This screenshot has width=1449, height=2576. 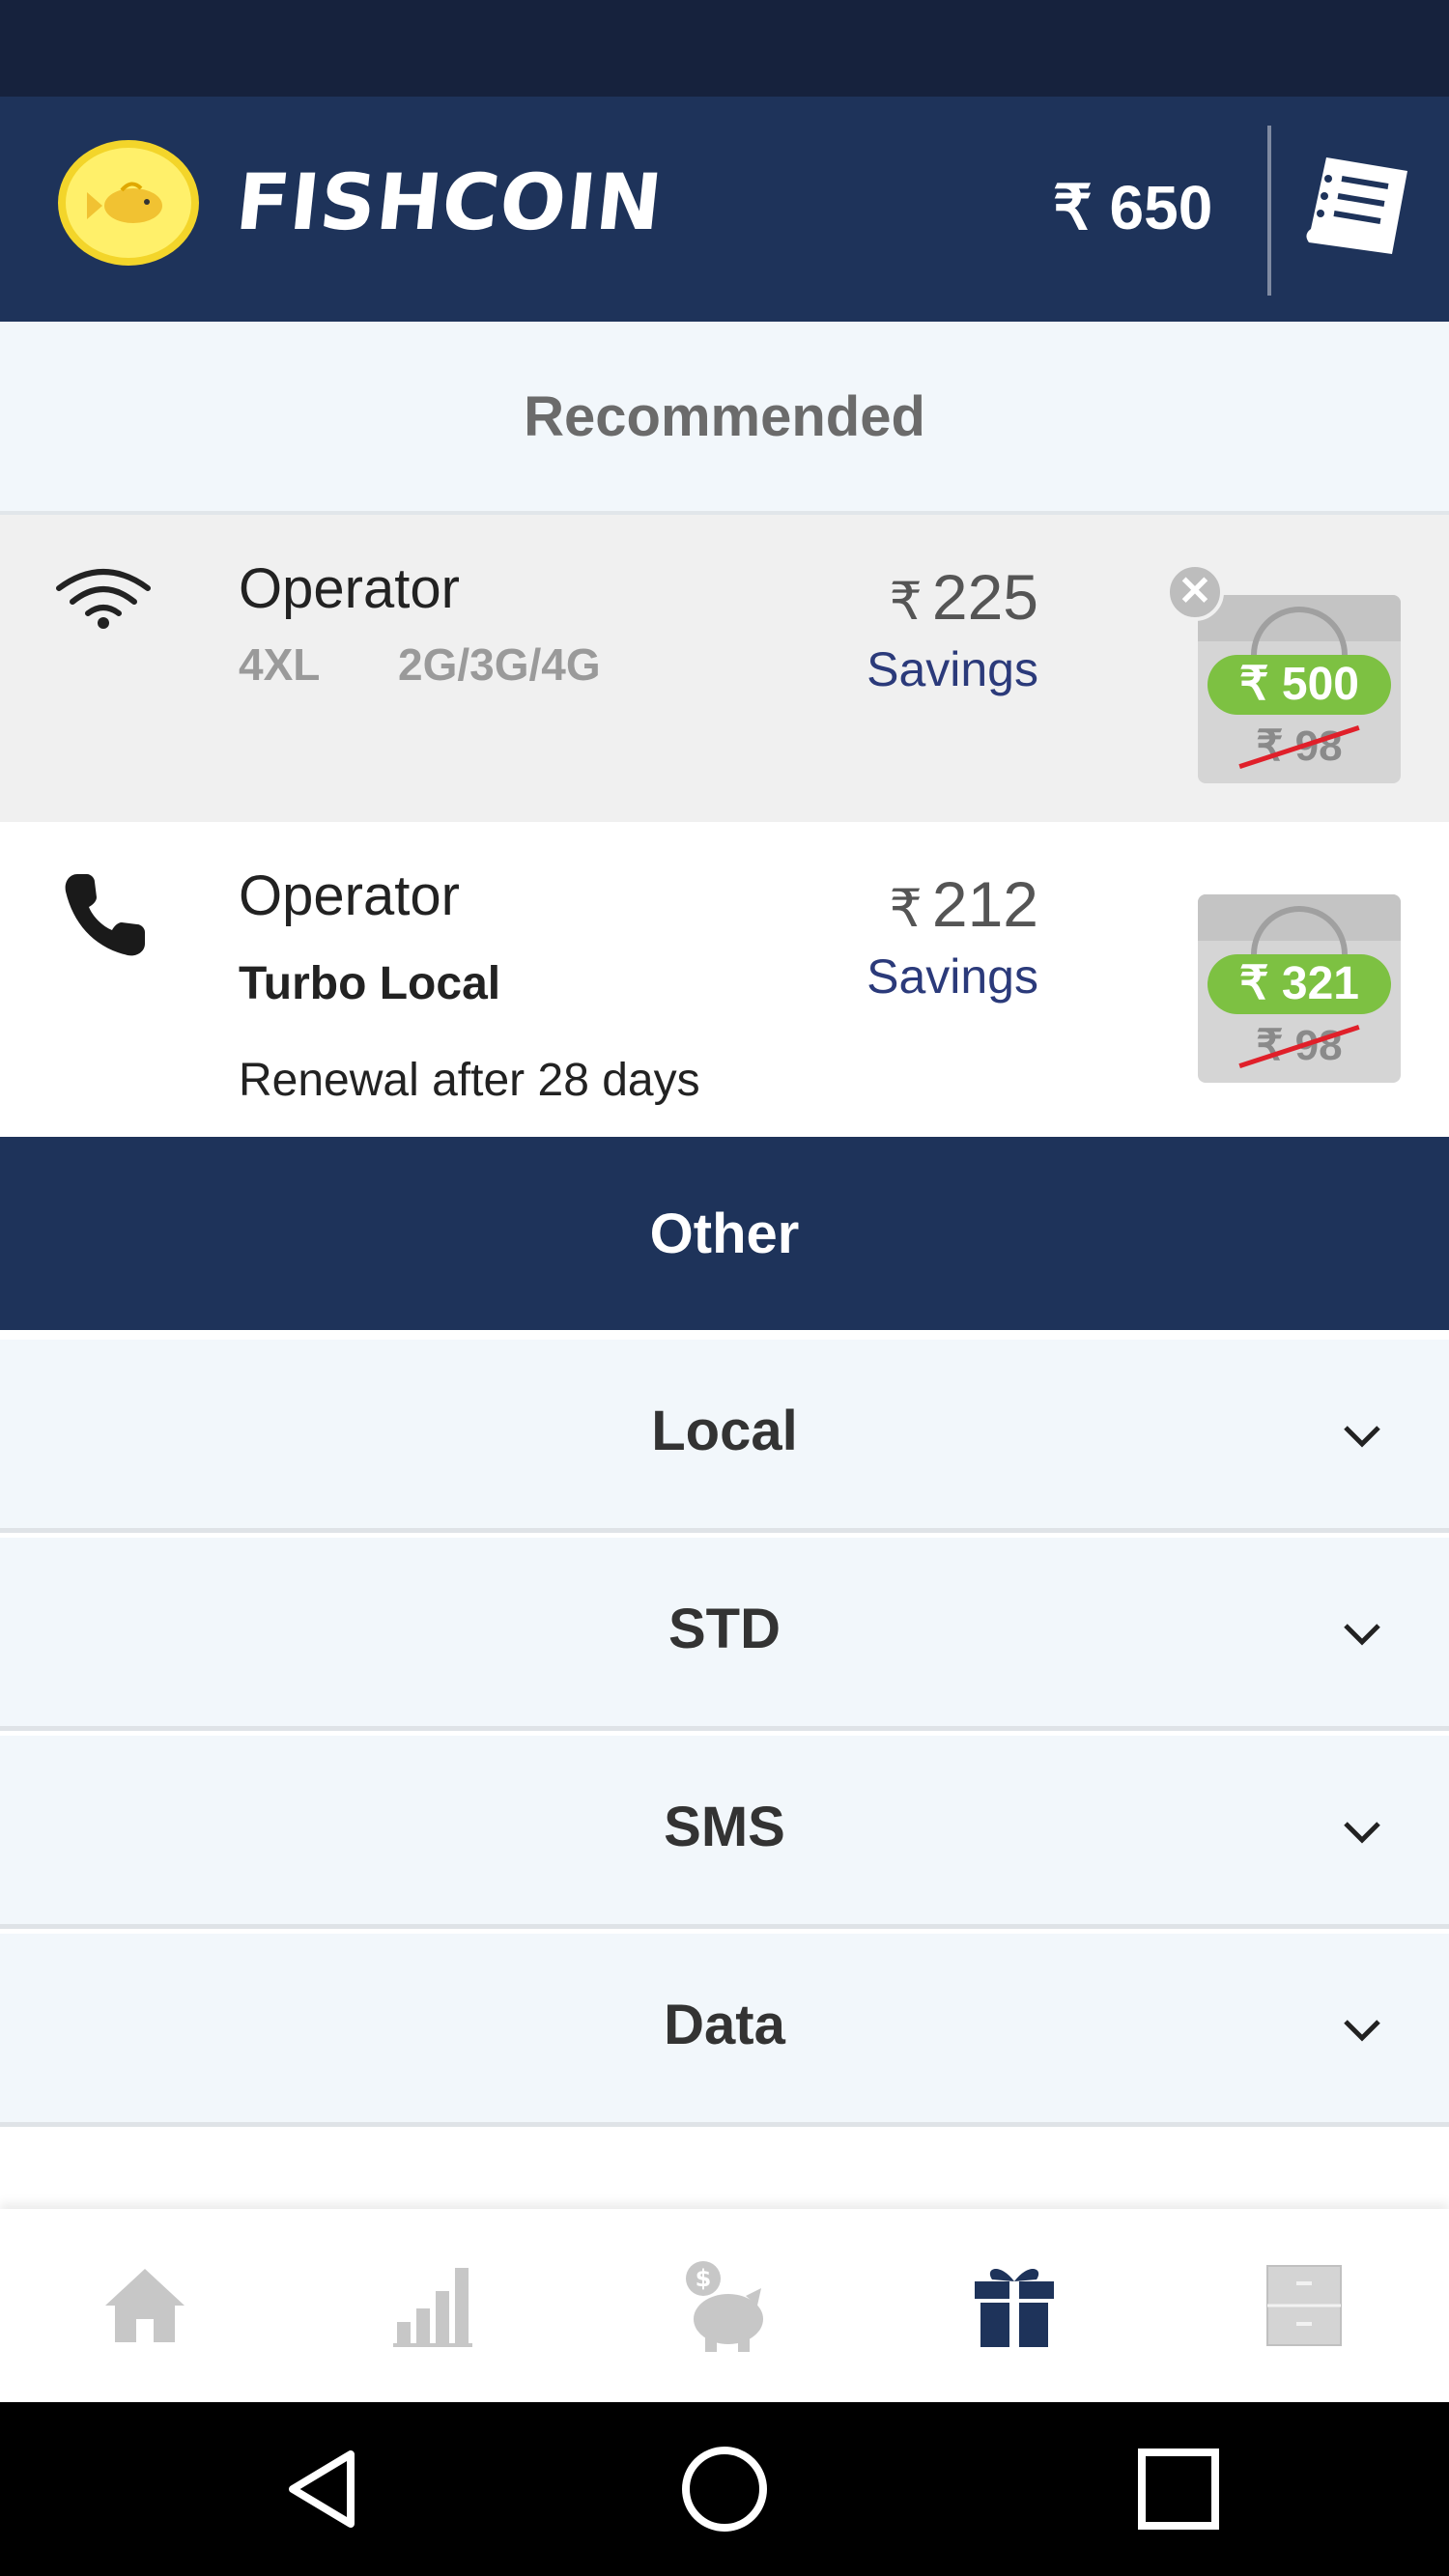 I want to click on category-data: Data, so click(x=724, y=2030).